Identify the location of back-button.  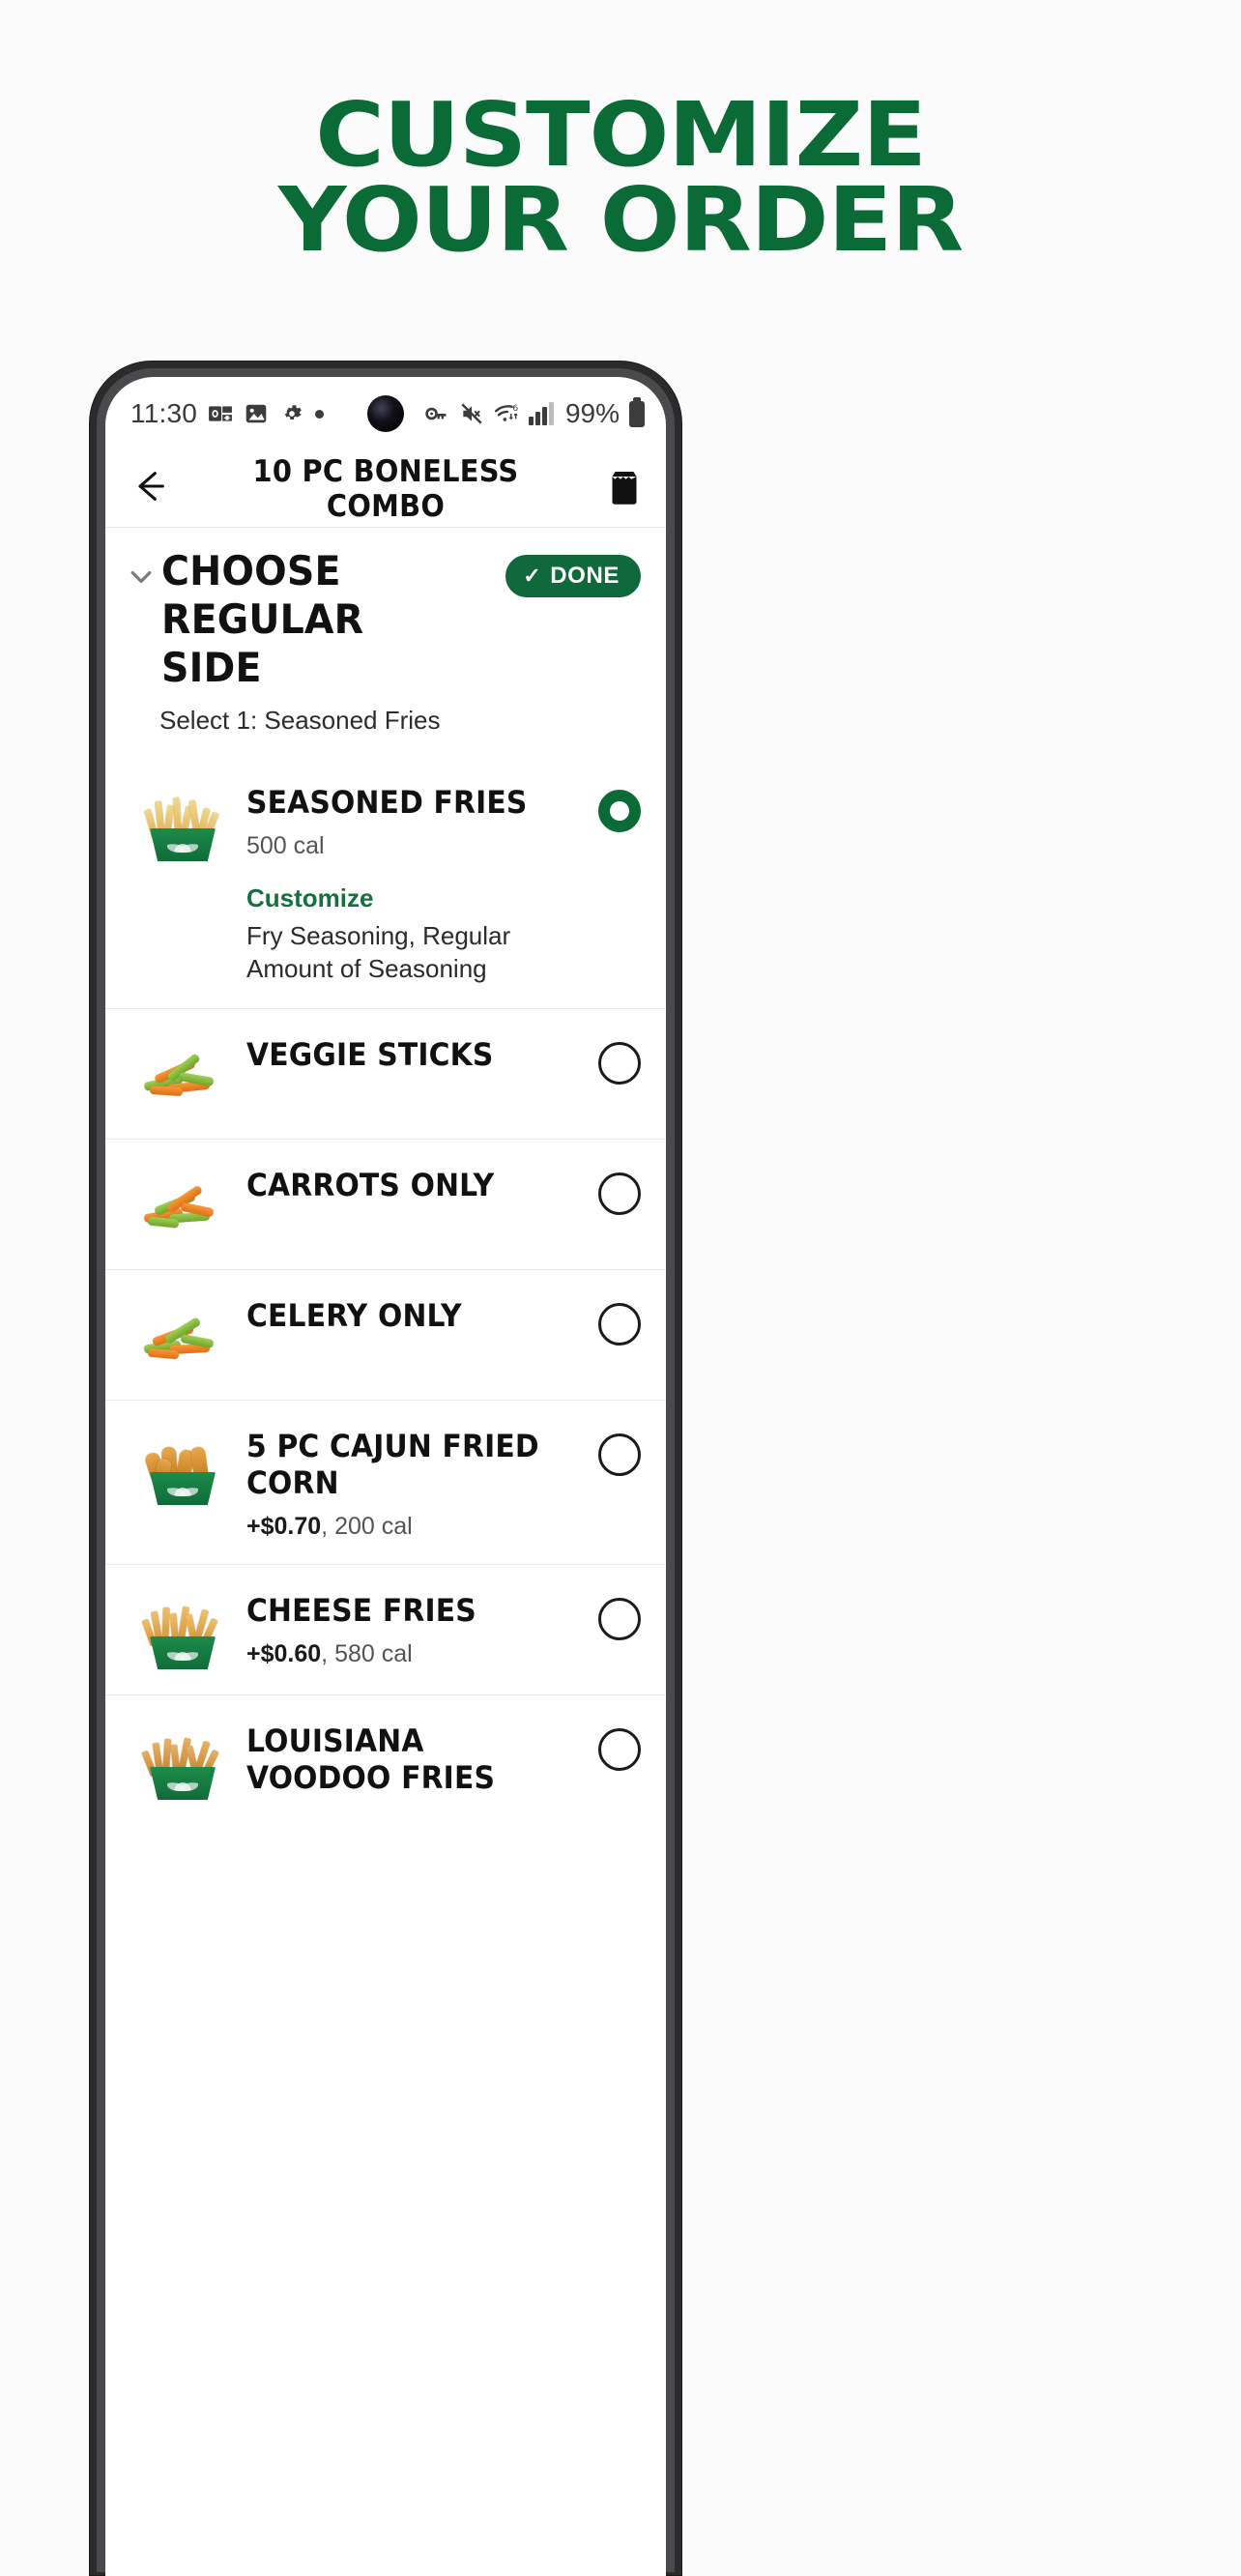
(155, 488).